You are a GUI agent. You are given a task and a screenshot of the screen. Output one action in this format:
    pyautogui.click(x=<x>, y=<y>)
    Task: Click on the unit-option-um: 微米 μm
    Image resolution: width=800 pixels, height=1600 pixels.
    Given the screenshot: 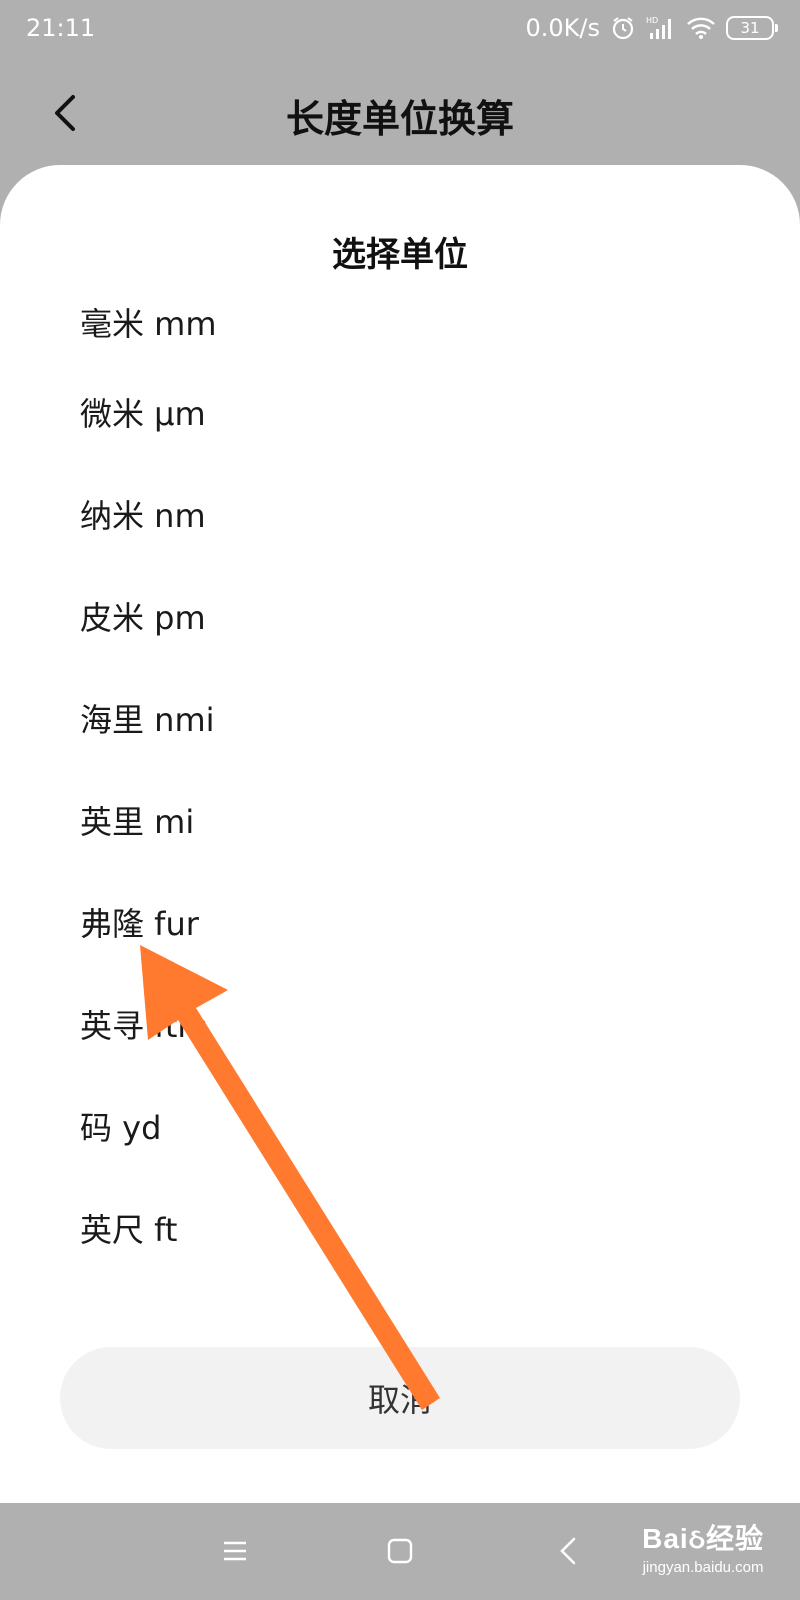 What is the action you would take?
    pyautogui.click(x=400, y=412)
    